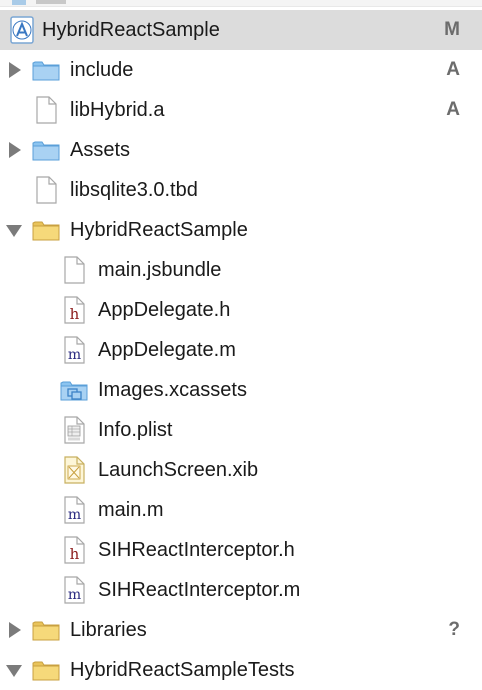 Image resolution: width=482 pixels, height=690 pixels. I want to click on project-label: HybridReactSample, so click(131, 30).